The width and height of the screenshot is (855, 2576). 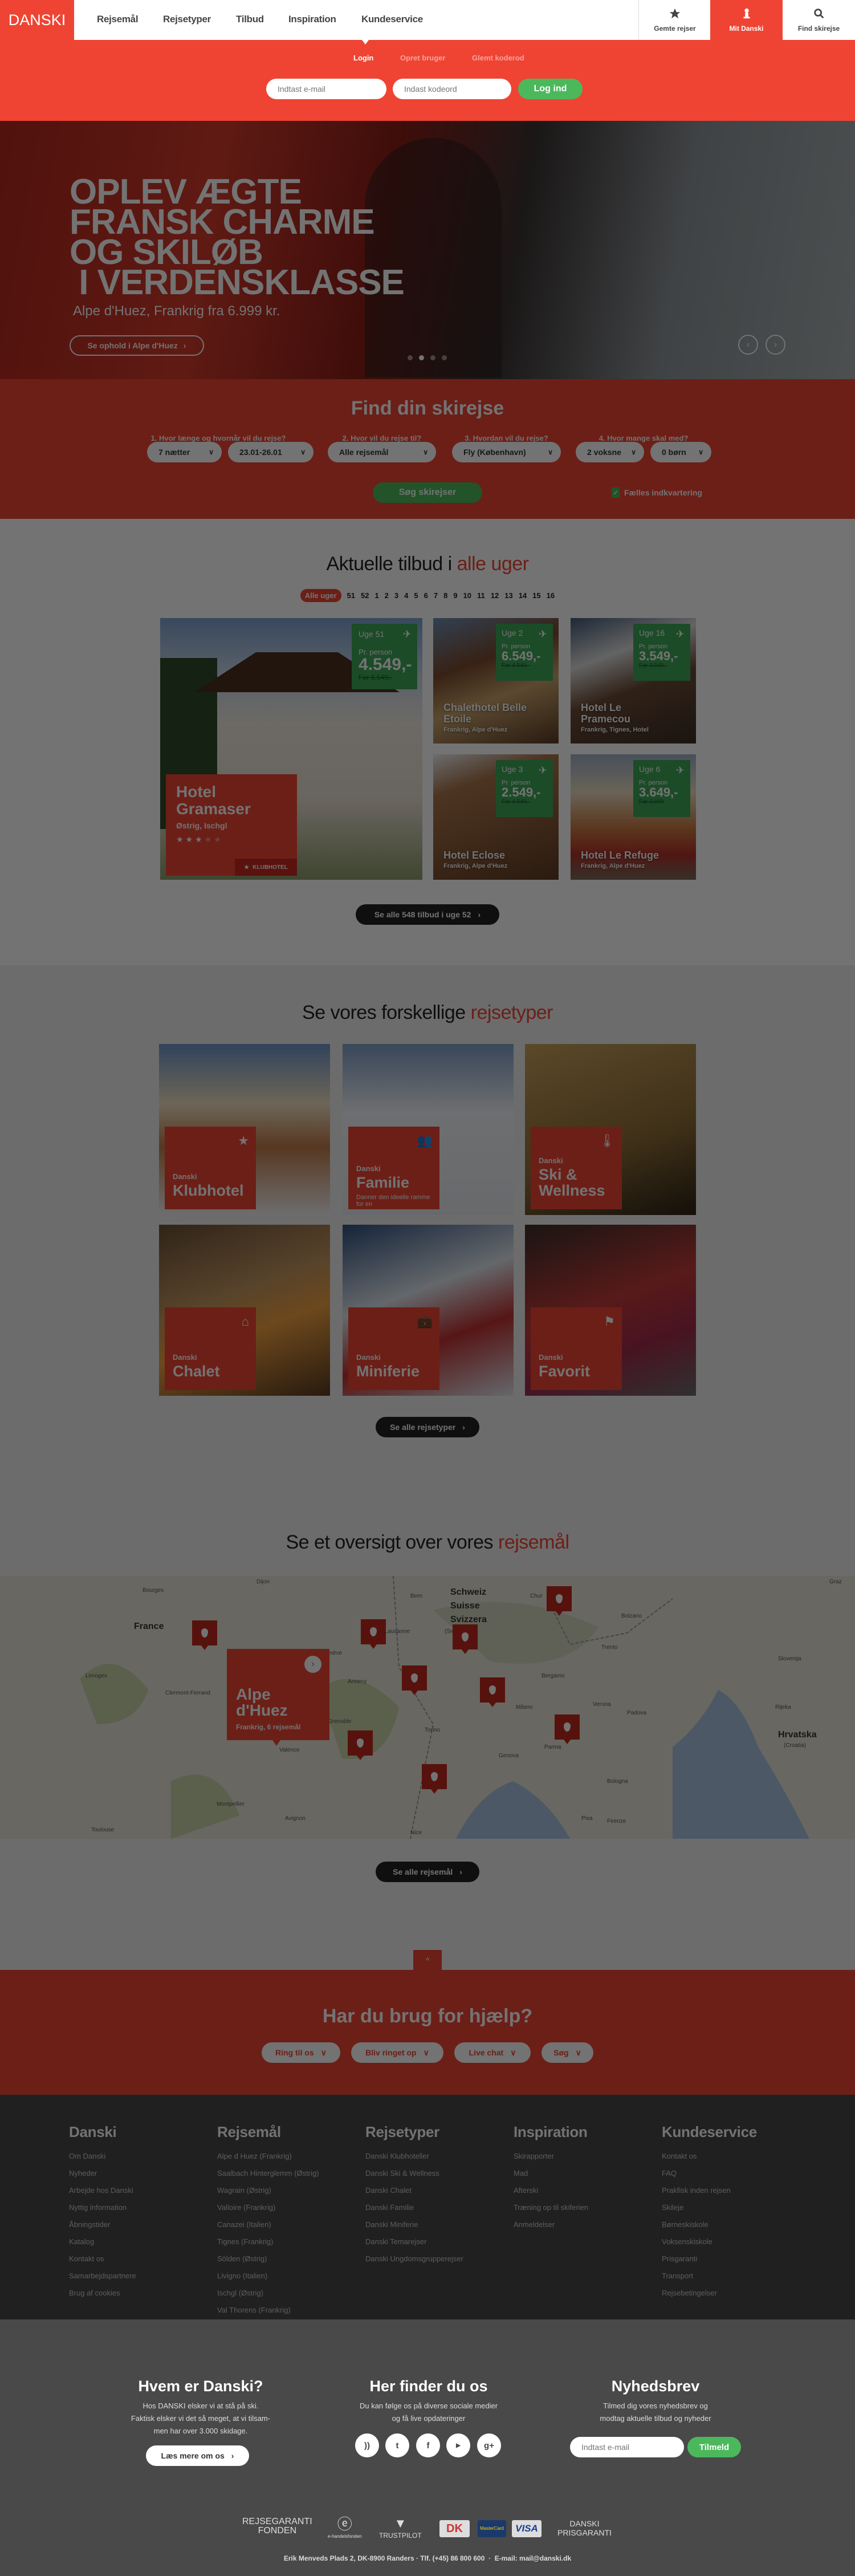 I want to click on week-filter-item: 14, so click(x=523, y=595).